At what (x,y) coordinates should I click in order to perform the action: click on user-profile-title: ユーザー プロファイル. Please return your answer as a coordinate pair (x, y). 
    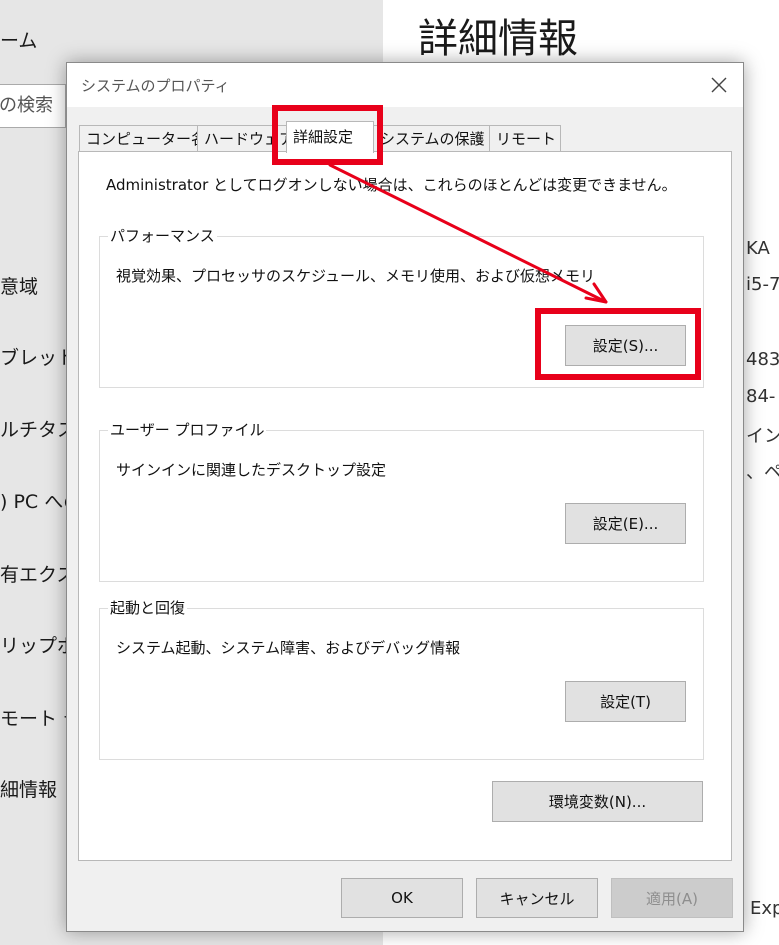
    Looking at the image, I should click on (187, 429).